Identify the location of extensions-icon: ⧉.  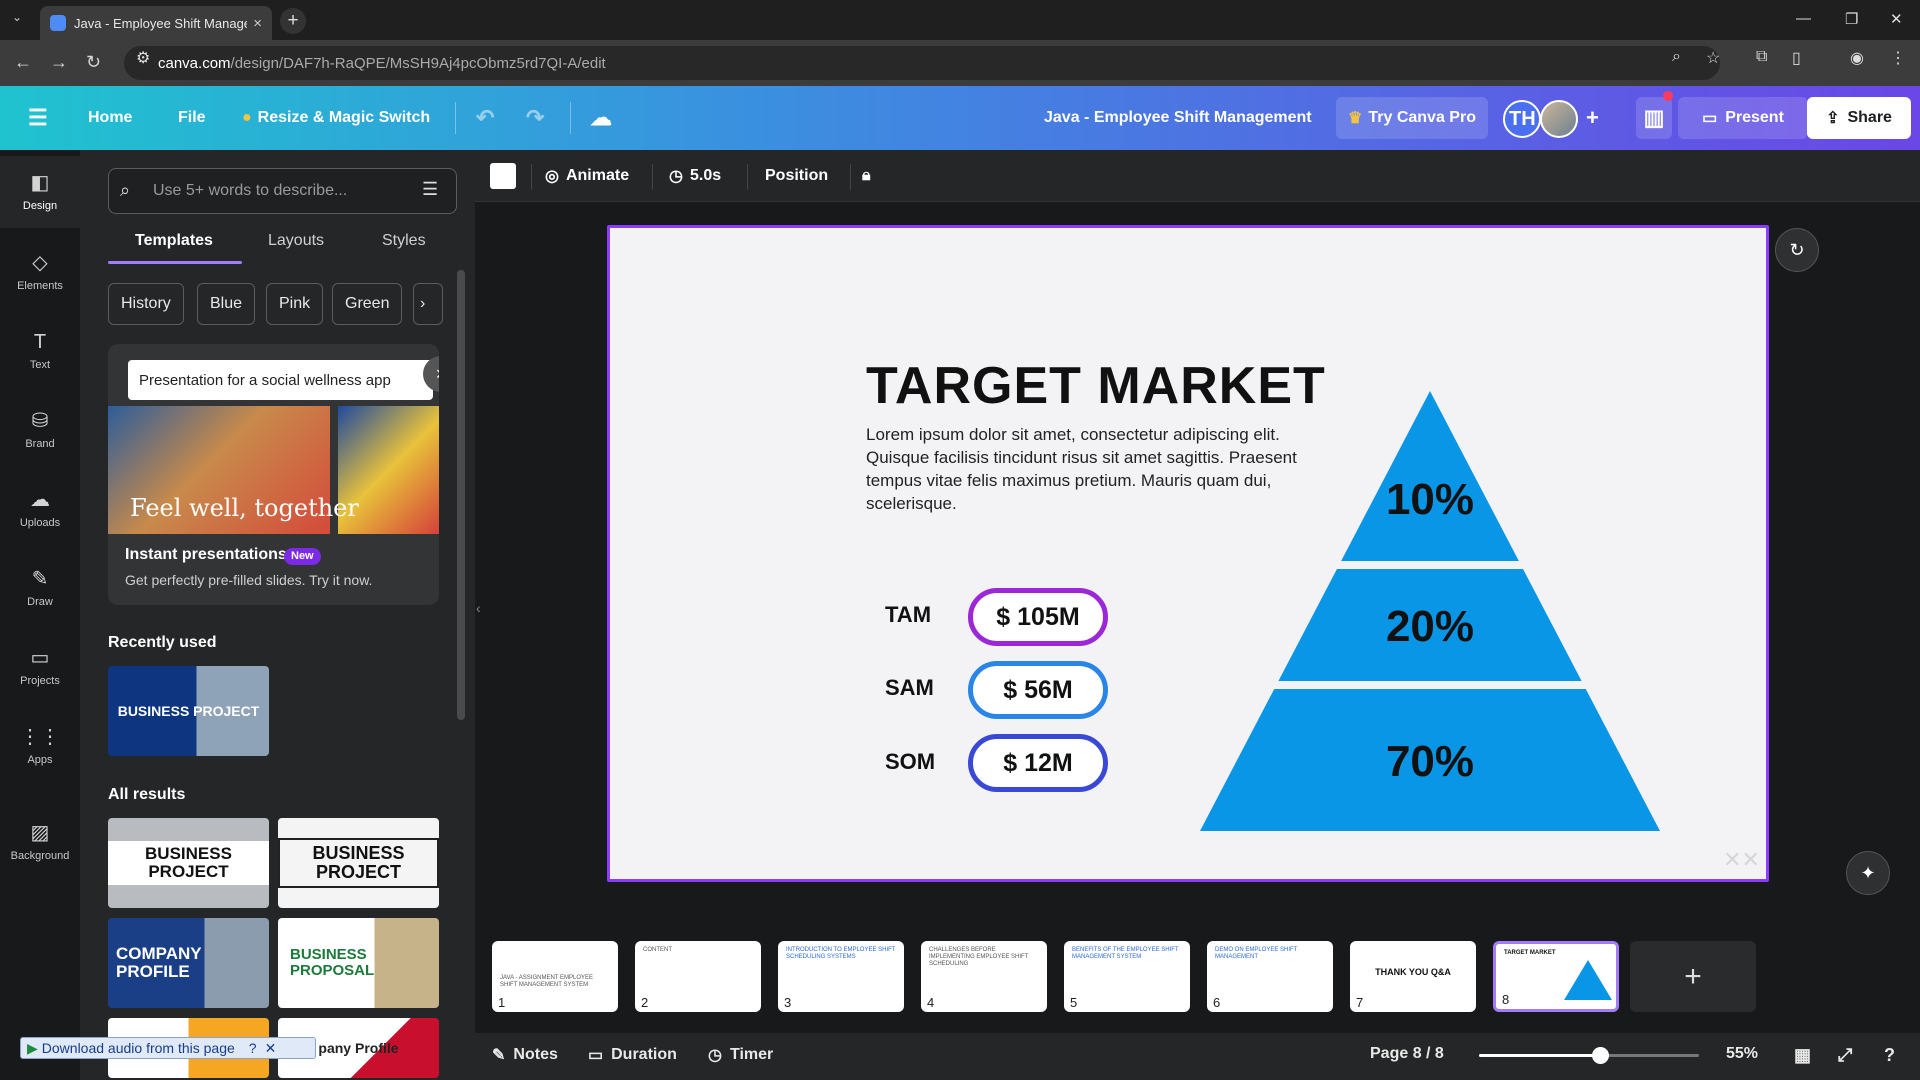
(1761, 57).